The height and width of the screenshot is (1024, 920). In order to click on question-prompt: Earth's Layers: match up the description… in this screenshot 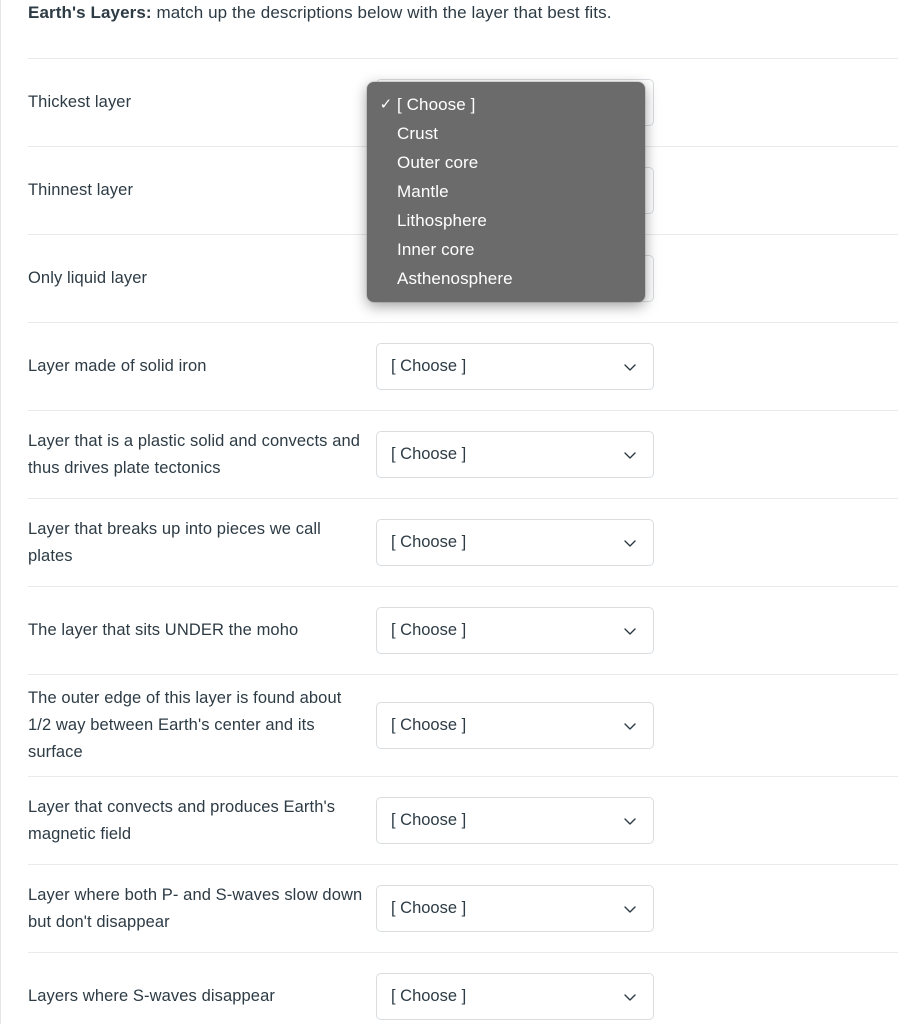, I will do `click(463, 13)`.